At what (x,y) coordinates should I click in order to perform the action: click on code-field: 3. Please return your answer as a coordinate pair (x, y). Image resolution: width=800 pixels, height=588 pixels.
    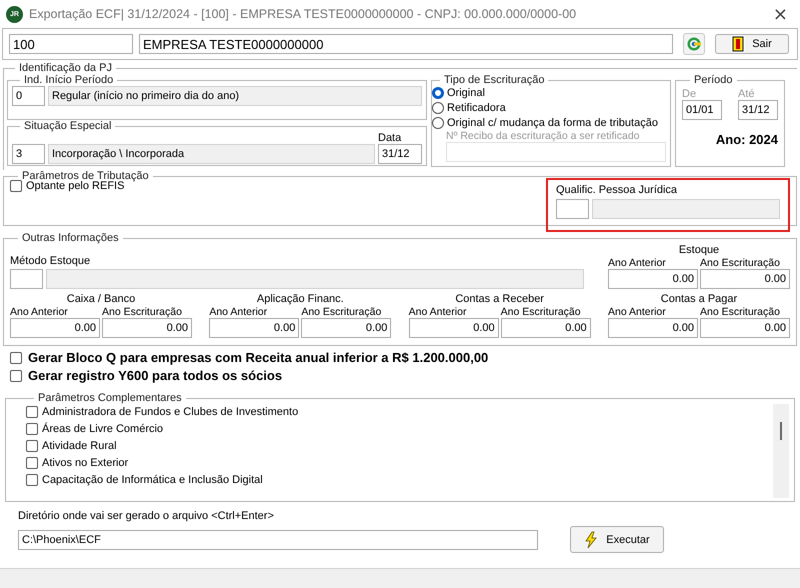
    Looking at the image, I should click on (28, 154).